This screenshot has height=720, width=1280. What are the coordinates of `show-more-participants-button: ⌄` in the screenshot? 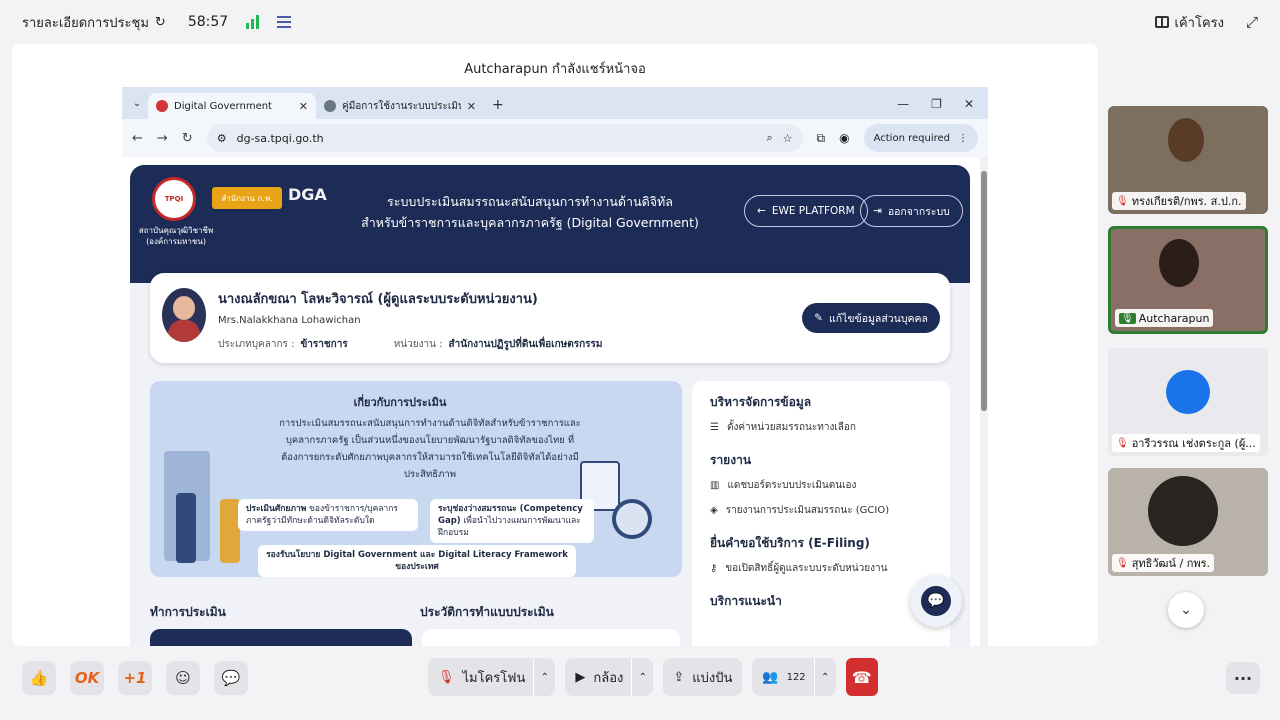 It's located at (1186, 610).